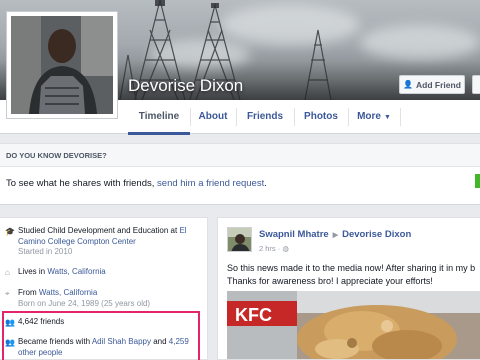  I want to click on birthday-text: Born on June 24, 1989 (25 years old), so click(84, 303).